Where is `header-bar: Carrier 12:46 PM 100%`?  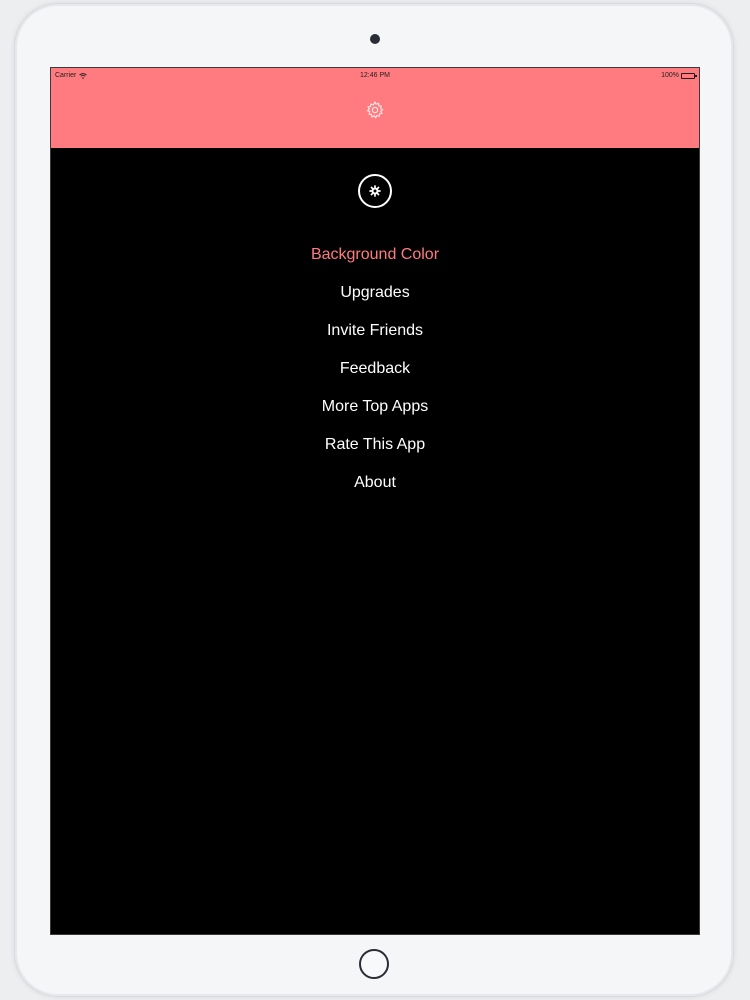 header-bar: Carrier 12:46 PM 100% is located at coordinates (375, 108).